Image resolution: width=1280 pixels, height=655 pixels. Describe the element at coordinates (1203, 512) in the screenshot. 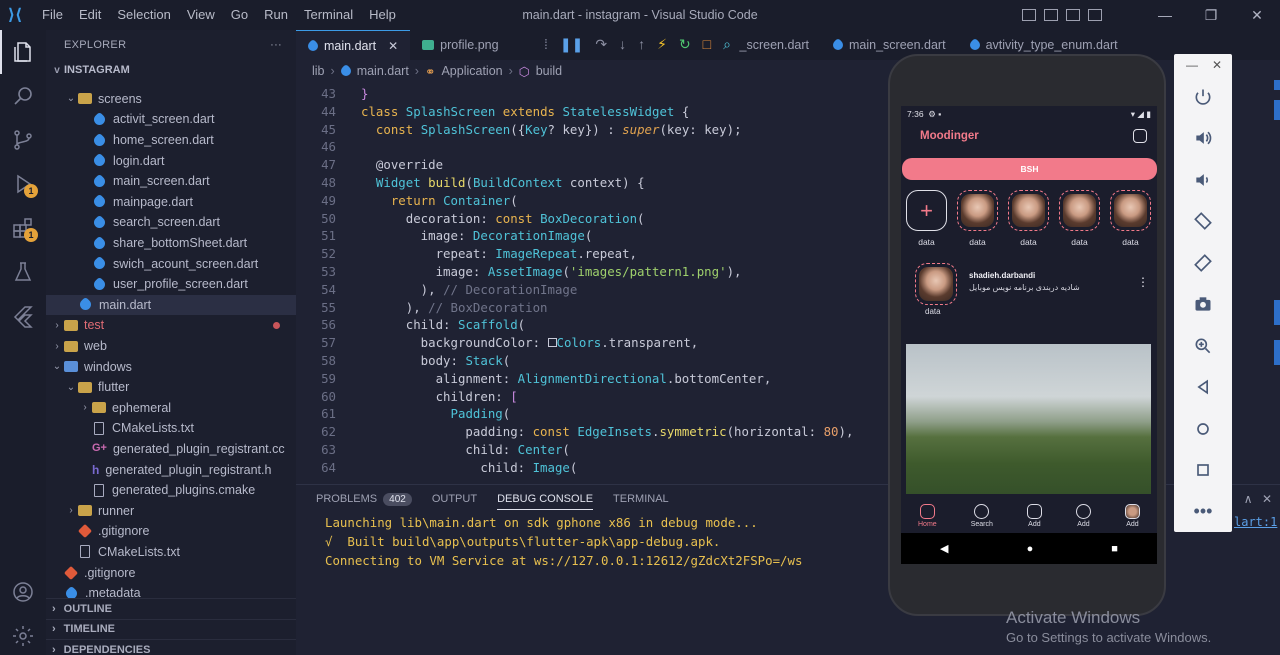

I see `more-options-icon: •••` at that location.